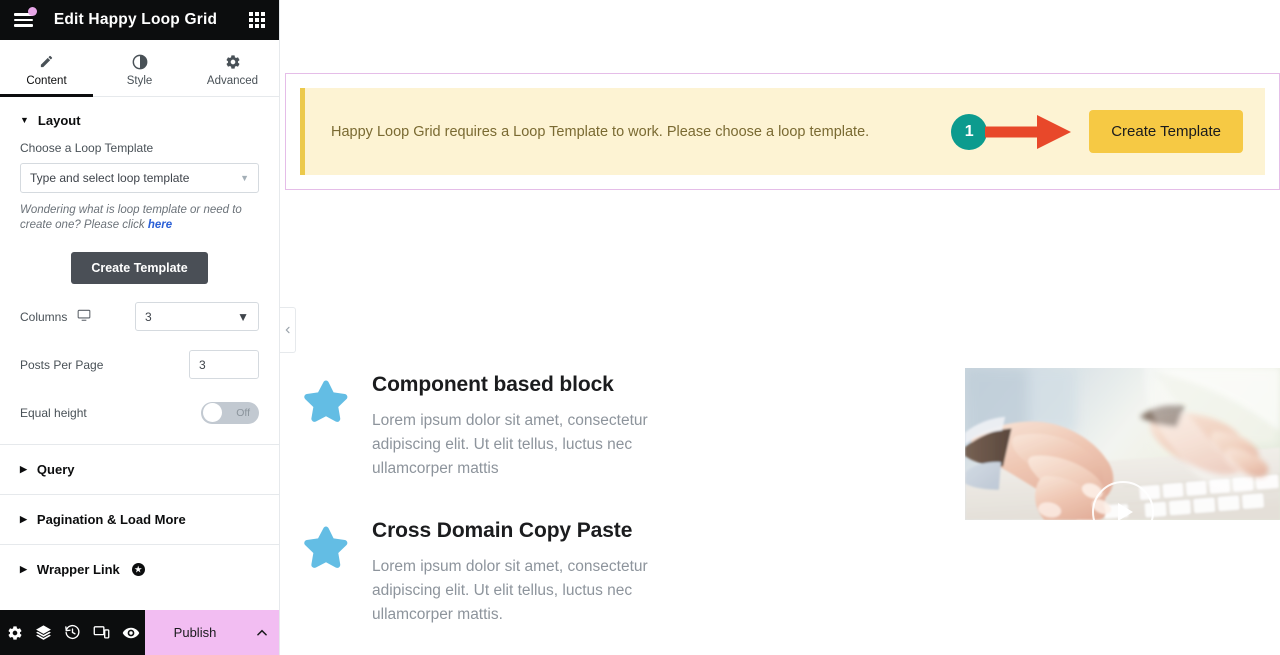  I want to click on create-template-button-panel: Create Template, so click(139, 267).